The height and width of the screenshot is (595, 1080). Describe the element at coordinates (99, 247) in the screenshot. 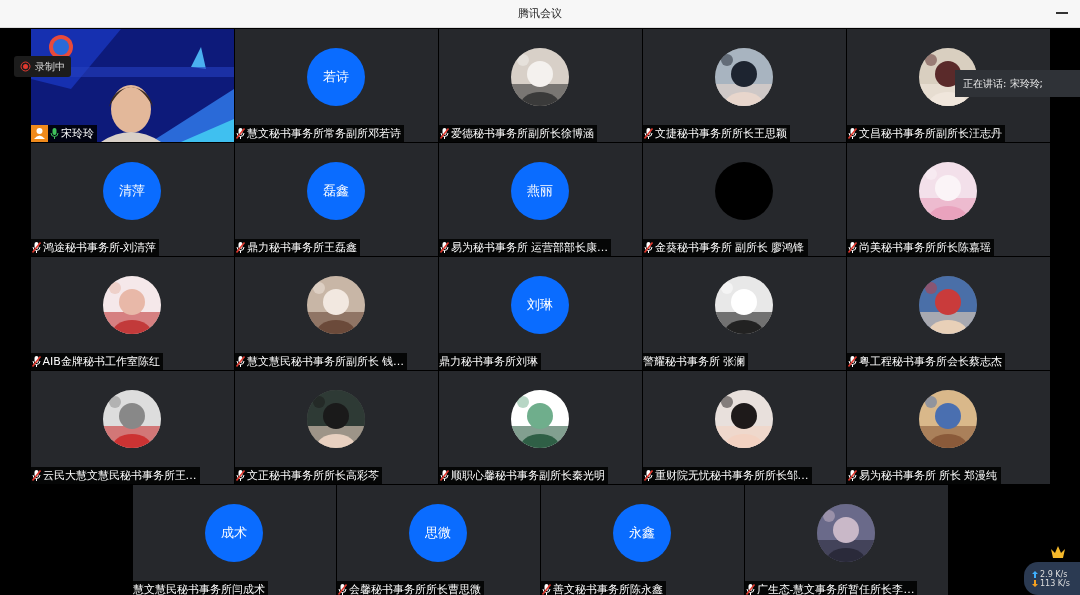

I see `participant-name: 鸿途秘书事务所-刘清萍` at that location.